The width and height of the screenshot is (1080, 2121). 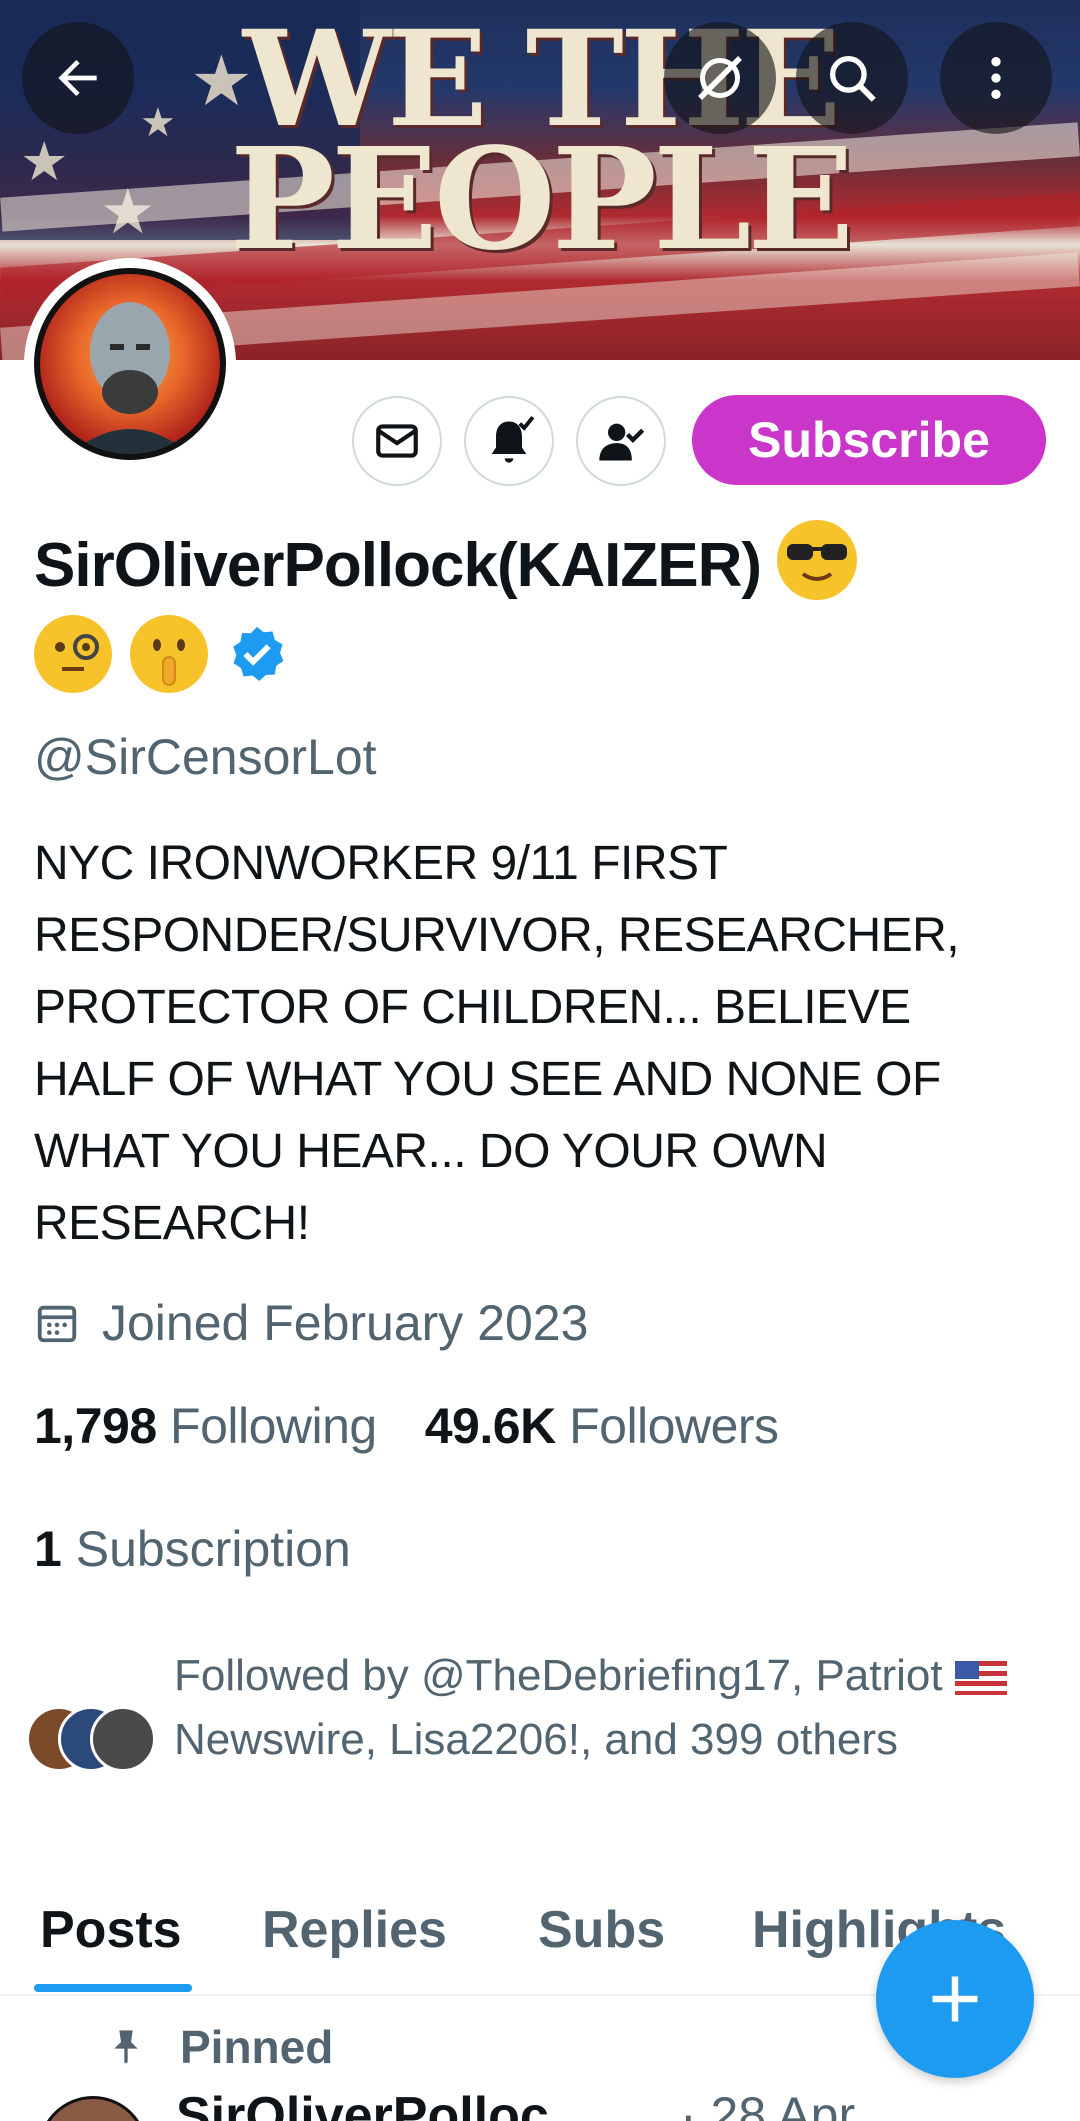 I want to click on compose-button, so click(x=955, y=1999).